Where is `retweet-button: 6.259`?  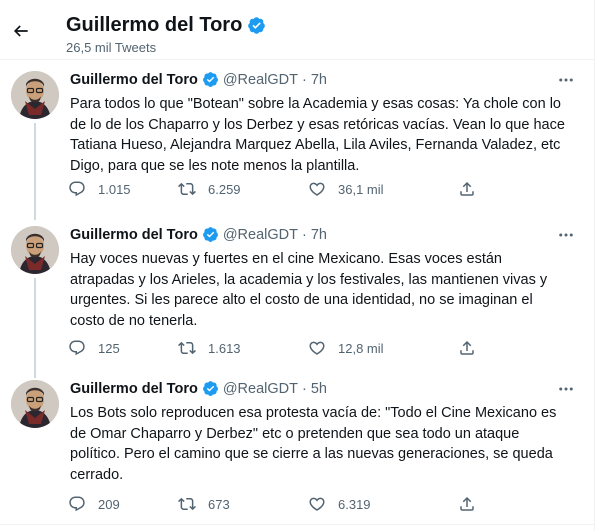
retweet-button: 6.259 is located at coordinates (243, 189).